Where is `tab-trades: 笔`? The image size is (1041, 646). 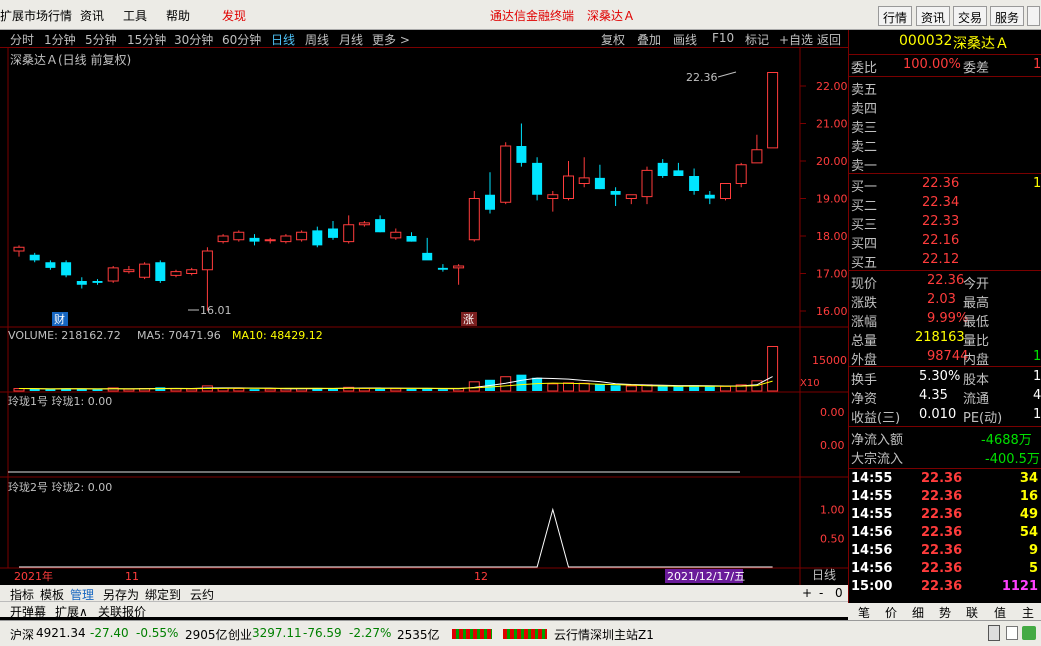 tab-trades: 笔 is located at coordinates (864, 612).